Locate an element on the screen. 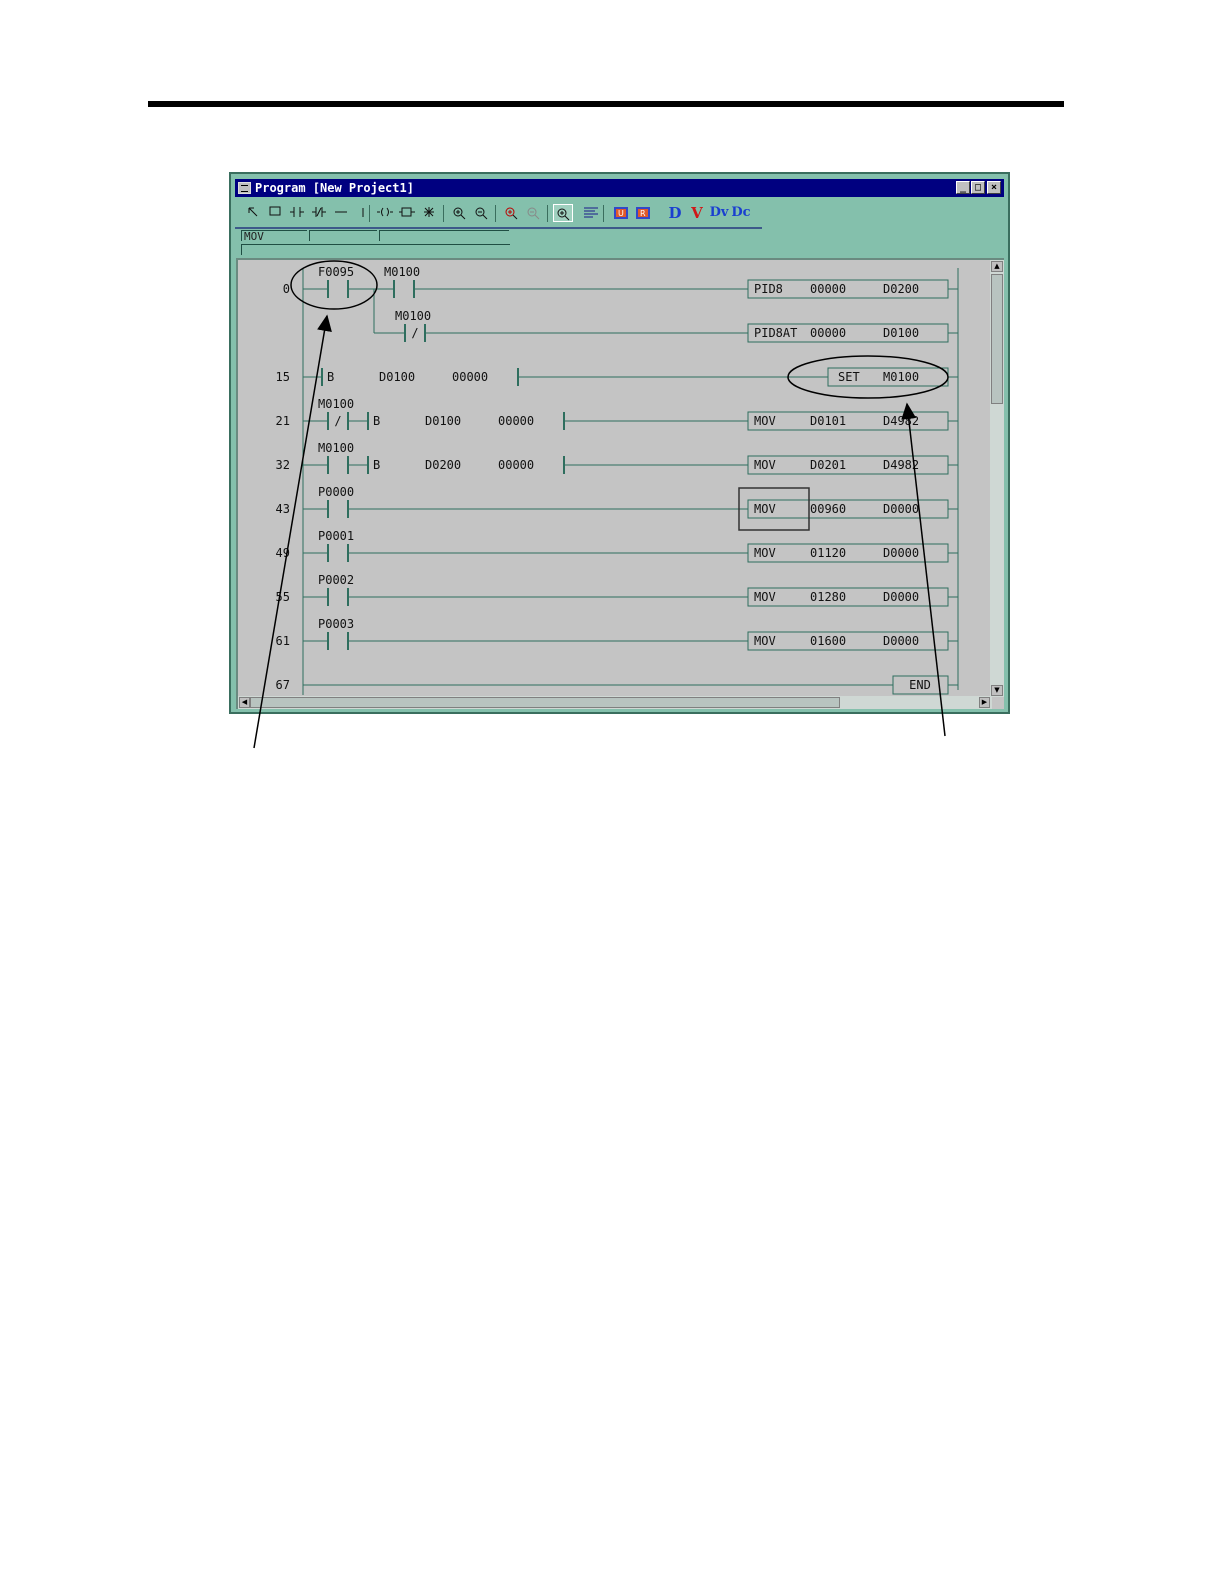 The width and height of the screenshot is (1224, 1584). rung-15-cmp-arg-0: D0100 is located at coordinates (397, 377).